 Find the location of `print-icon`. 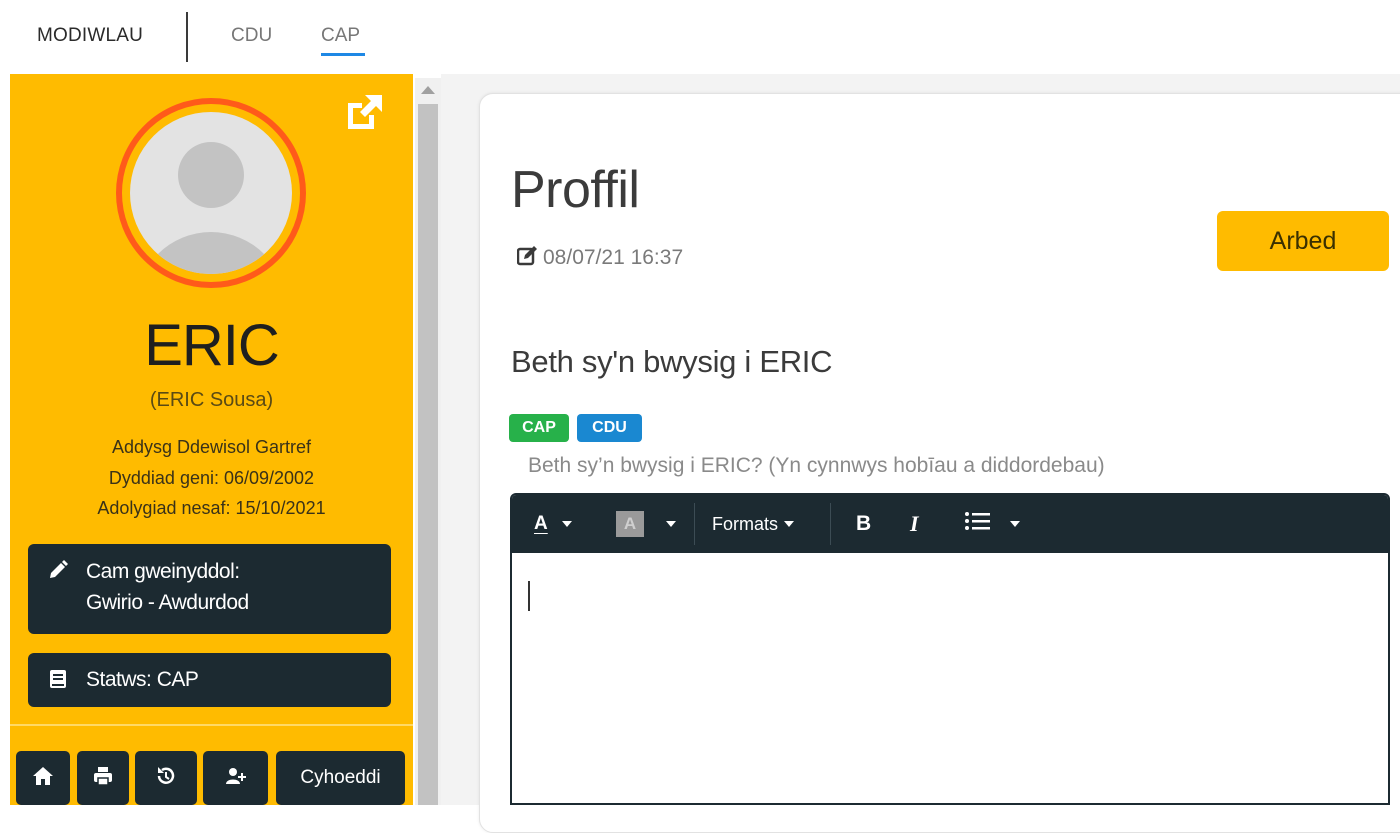

print-icon is located at coordinates (103, 778).